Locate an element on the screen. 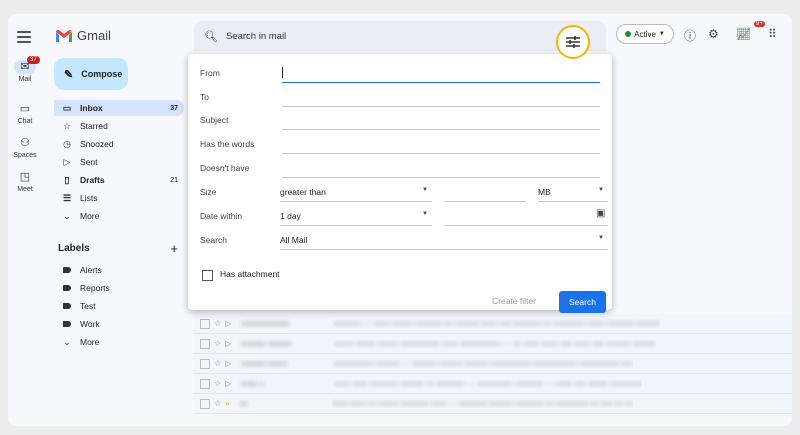 Image resolution: width=800 pixels, height=435 pixels. to-field is located at coordinates (441, 106).